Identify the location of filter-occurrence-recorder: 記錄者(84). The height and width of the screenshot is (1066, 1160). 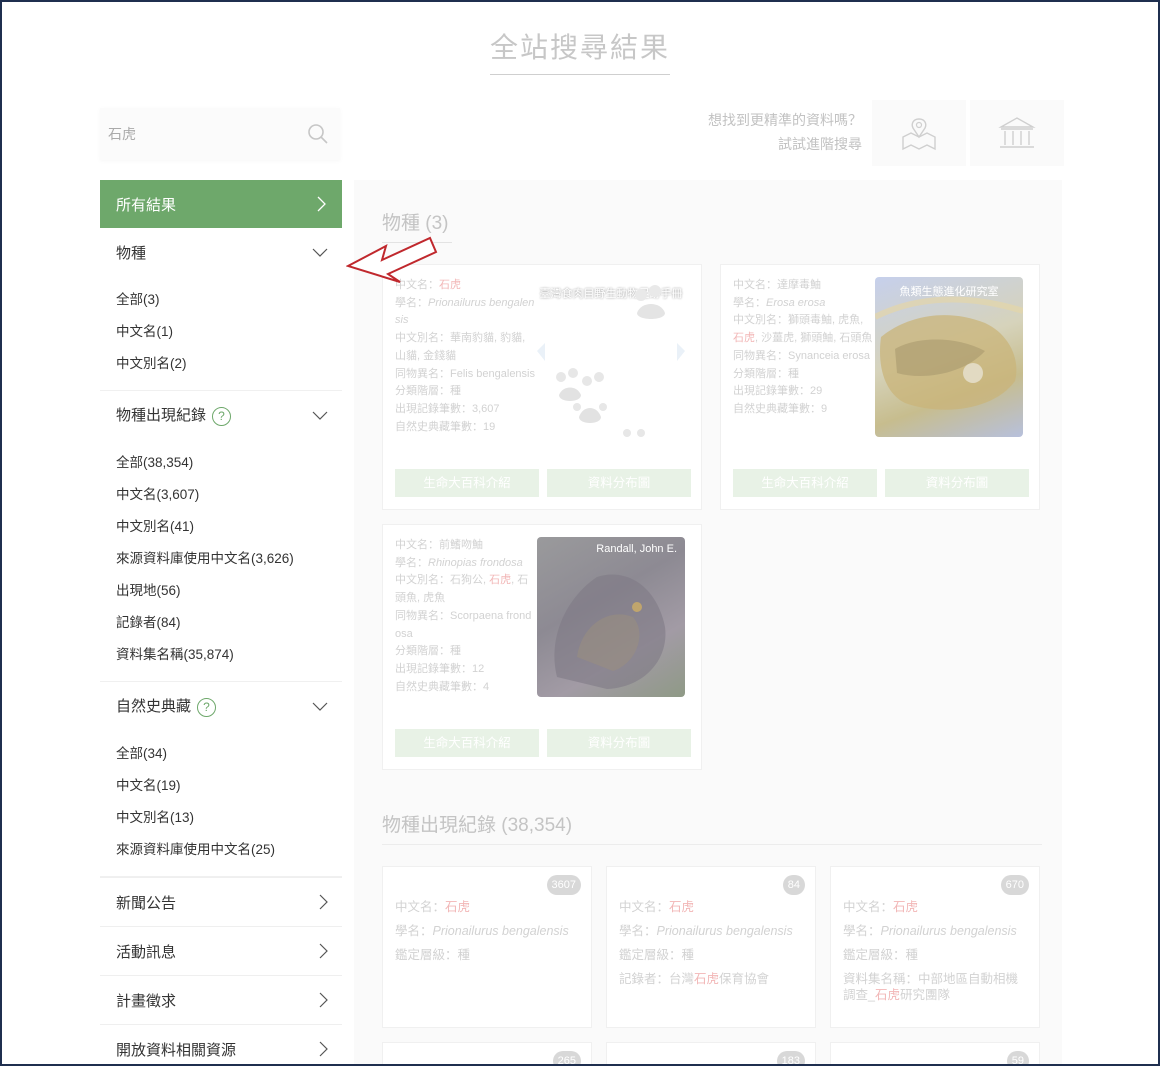
(229, 623).